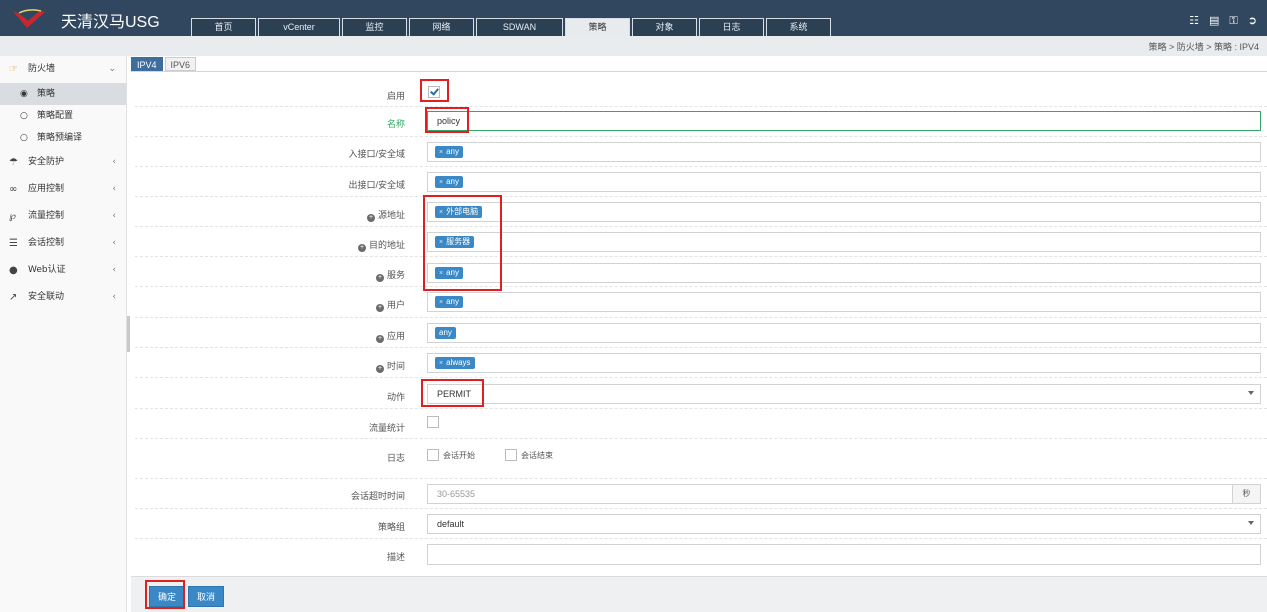 This screenshot has height=612, width=1267. What do you see at coordinates (13, 270) in the screenshot?
I see `globe-icon: ●` at bounding box center [13, 270].